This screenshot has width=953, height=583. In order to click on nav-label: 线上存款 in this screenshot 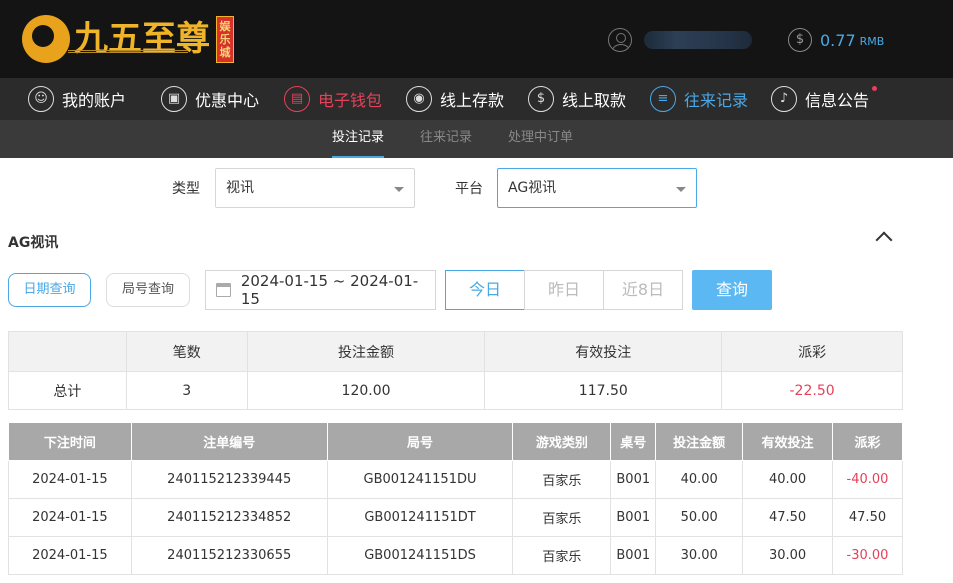, I will do `click(472, 100)`.